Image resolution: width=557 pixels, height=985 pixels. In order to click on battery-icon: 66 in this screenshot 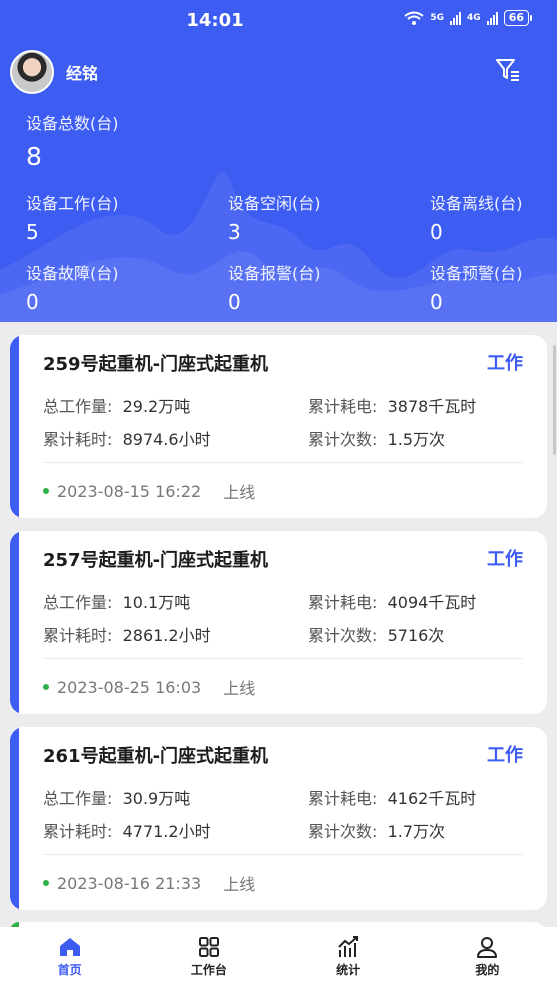, I will do `click(518, 18)`.